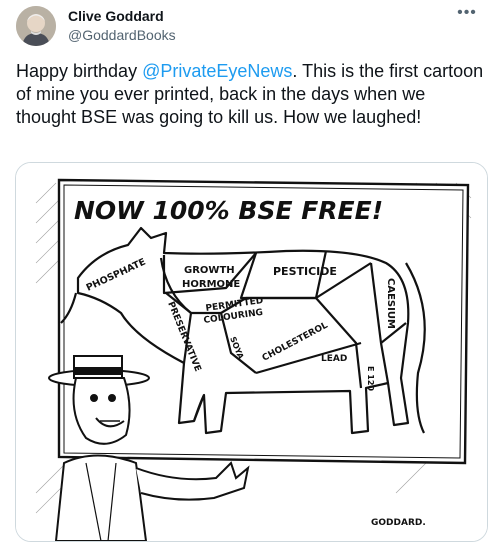  What do you see at coordinates (217, 71) in the screenshot?
I see `mention-link: @PrivateEyeNews` at bounding box center [217, 71].